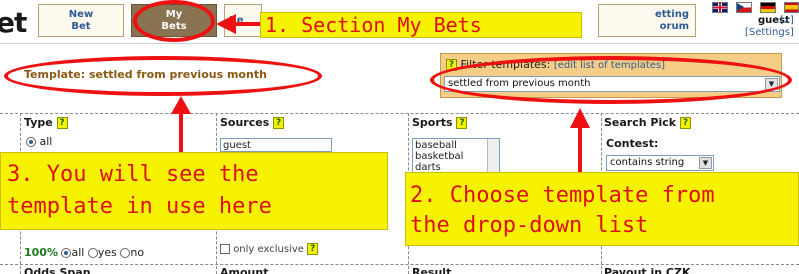 This screenshot has width=799, height=274. Describe the element at coordinates (529, 225) in the screenshot. I see `annotation-step2-line2: the drop-down list` at that location.